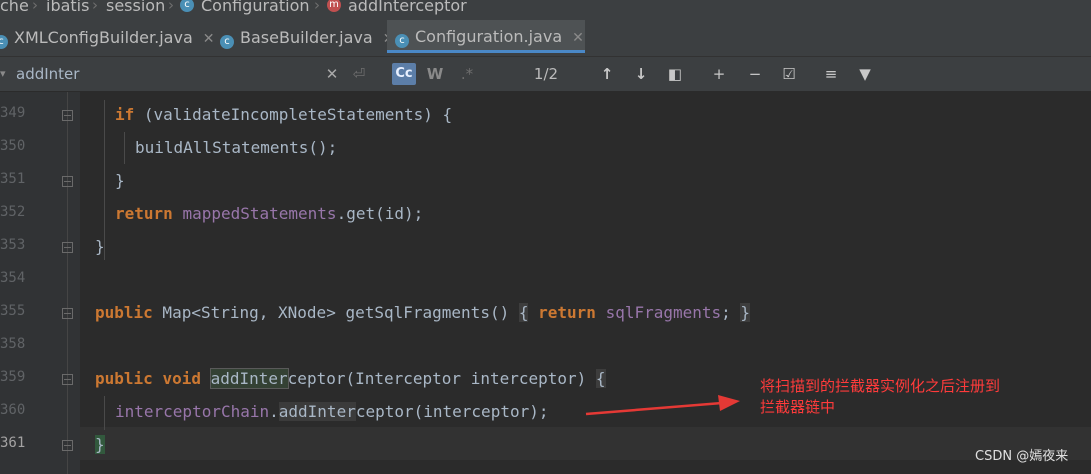  I want to click on annotation-line-1: 将扫描到的拦截器实例化之后注册到, so click(880, 386).